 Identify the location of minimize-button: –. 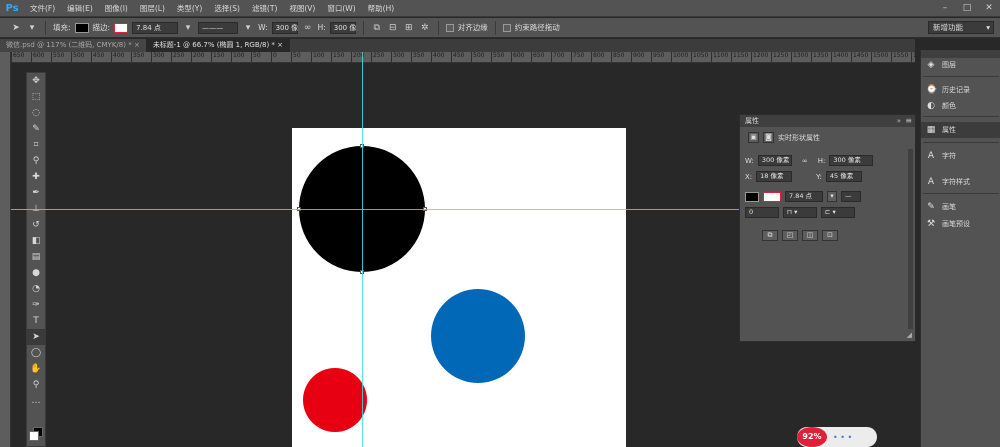
(945, 8).